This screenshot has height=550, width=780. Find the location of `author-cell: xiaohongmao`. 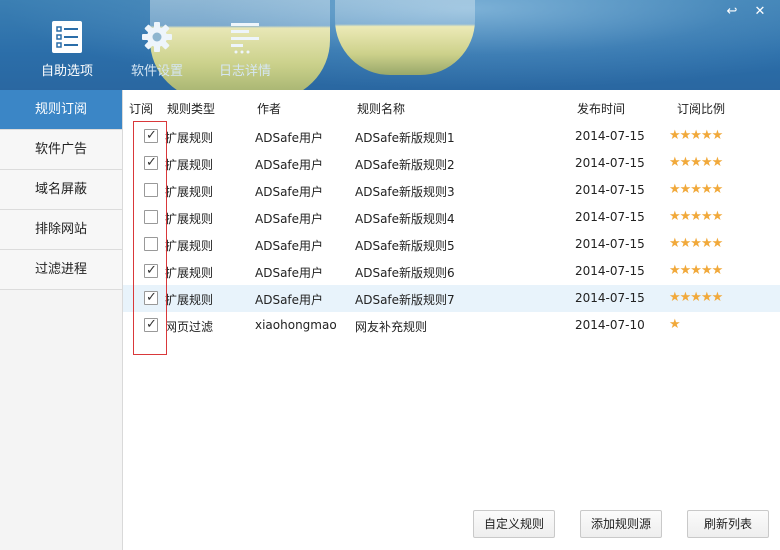

author-cell: xiaohongmao is located at coordinates (296, 325).